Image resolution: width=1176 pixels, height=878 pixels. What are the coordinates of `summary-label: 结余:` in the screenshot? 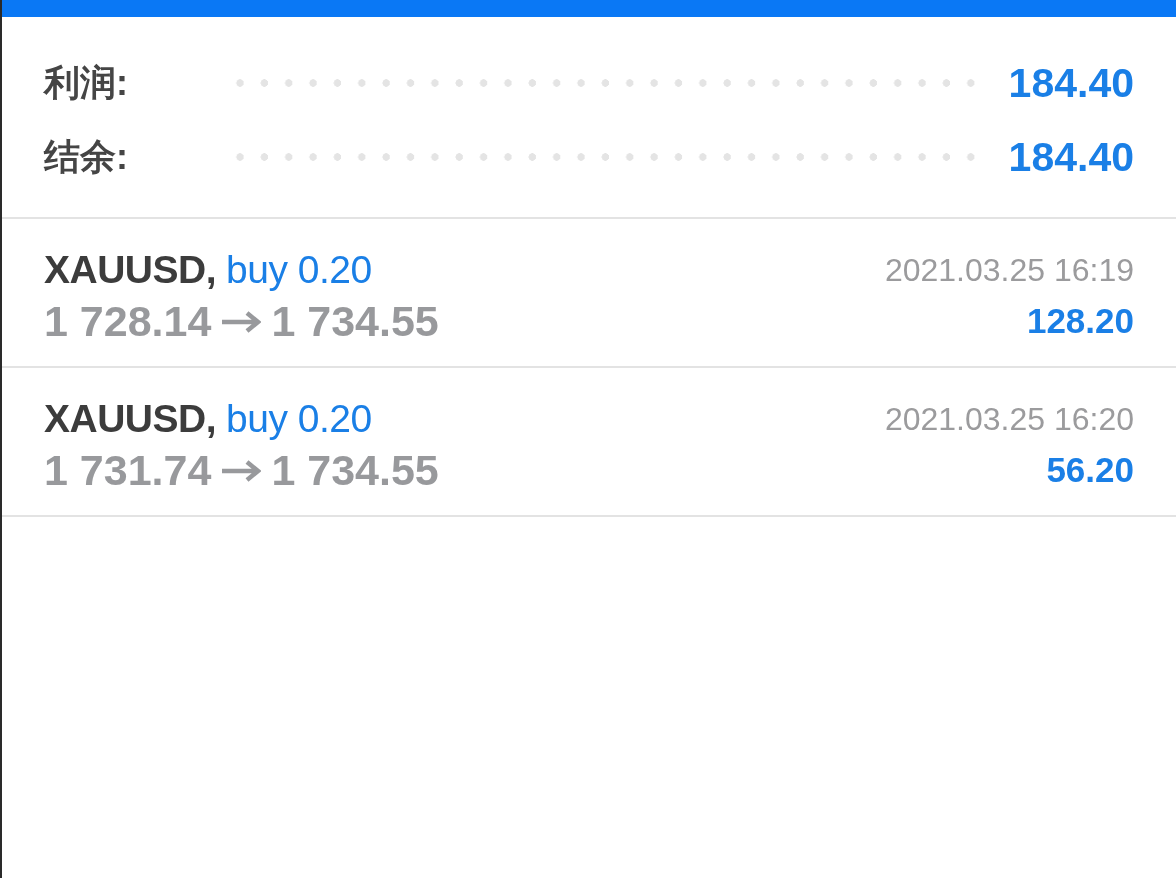 It's located at (86, 156).